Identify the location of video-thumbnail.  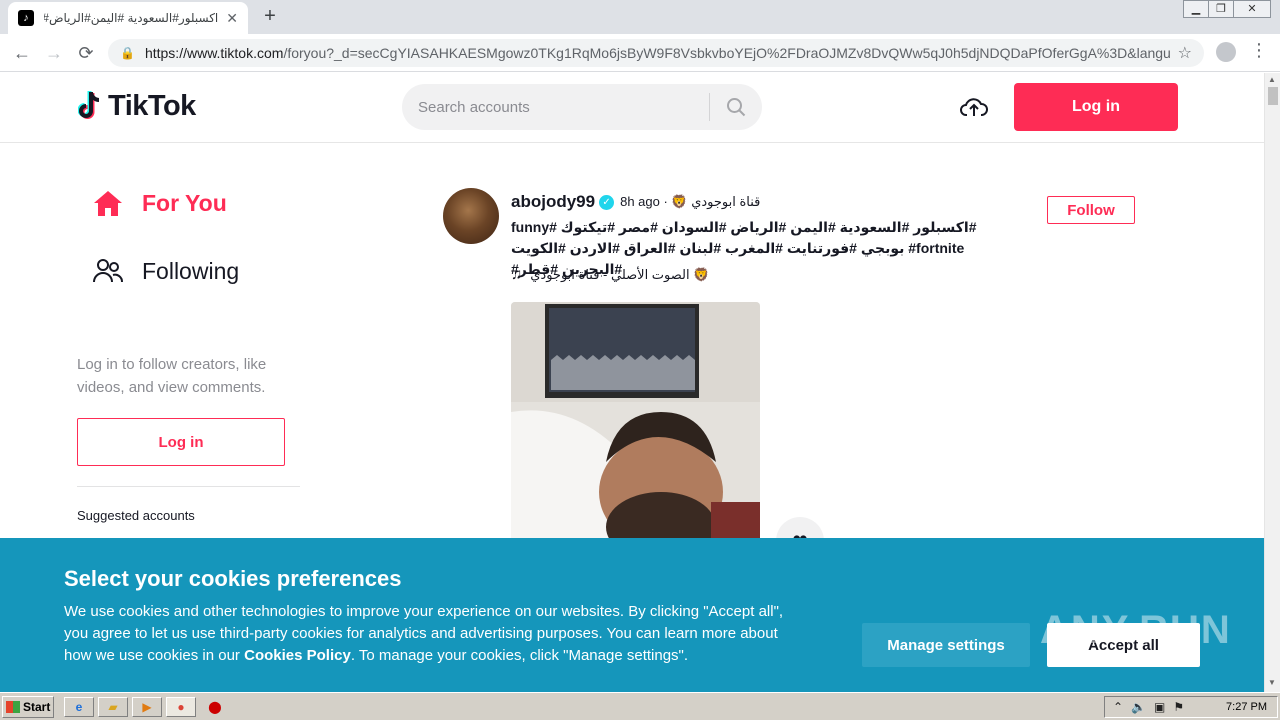
(635, 432).